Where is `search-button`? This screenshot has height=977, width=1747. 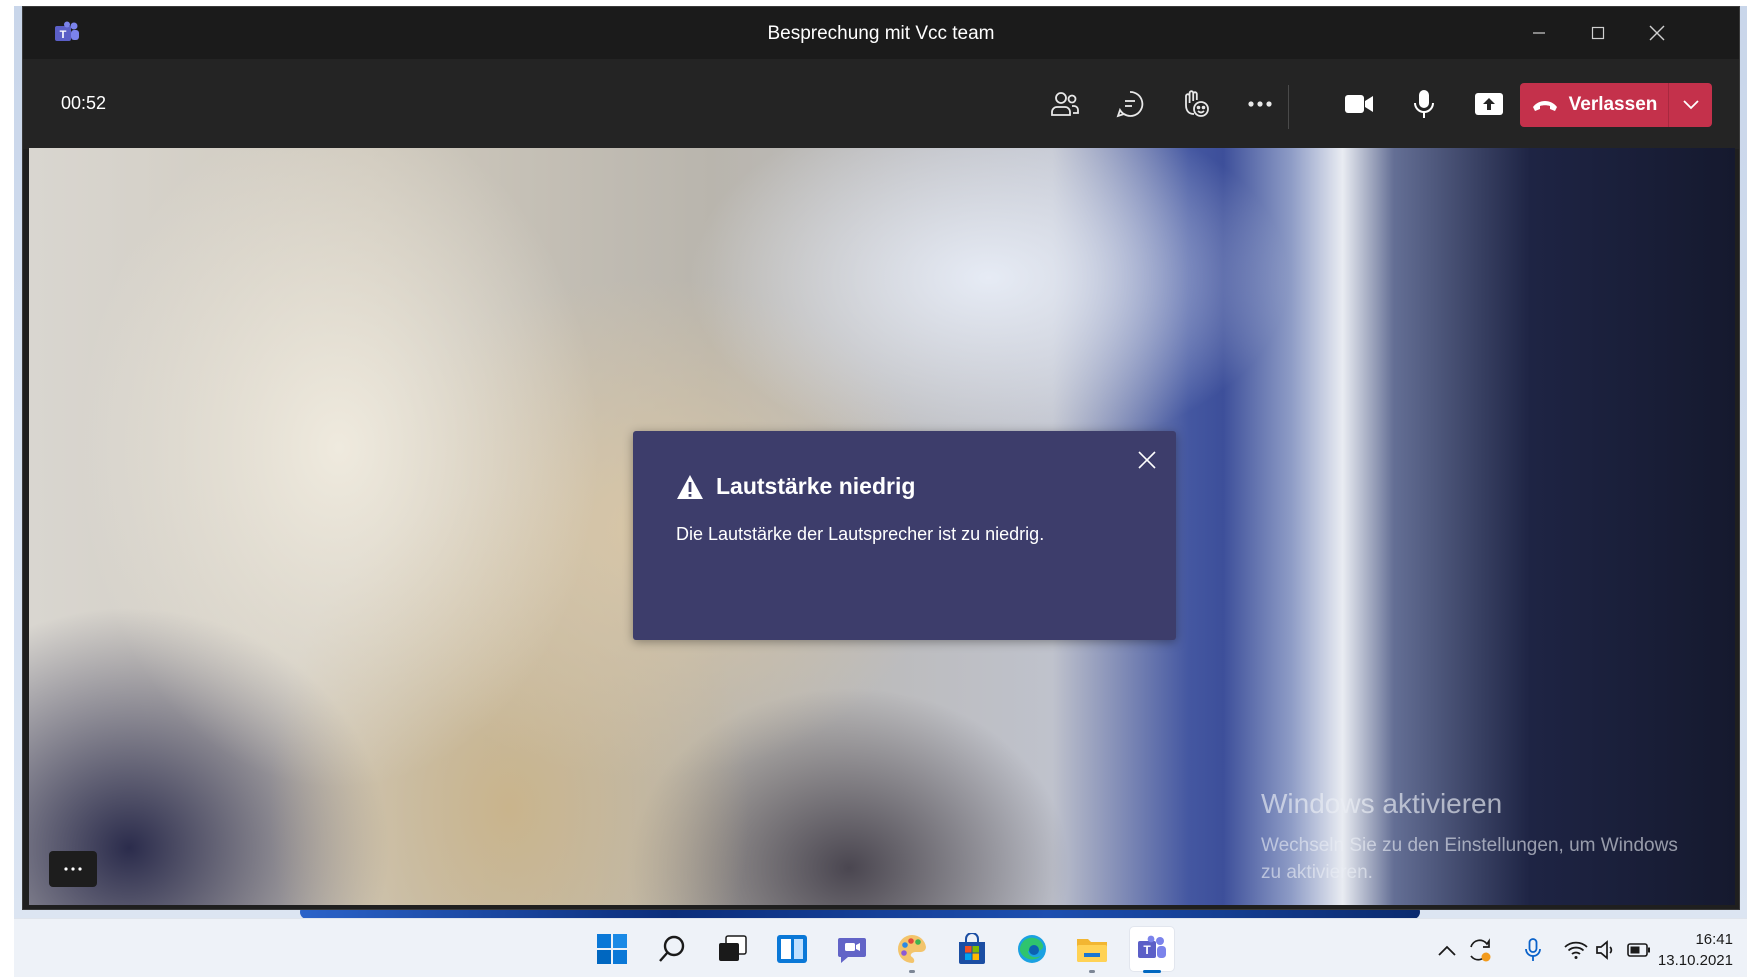
search-button is located at coordinates (672, 949).